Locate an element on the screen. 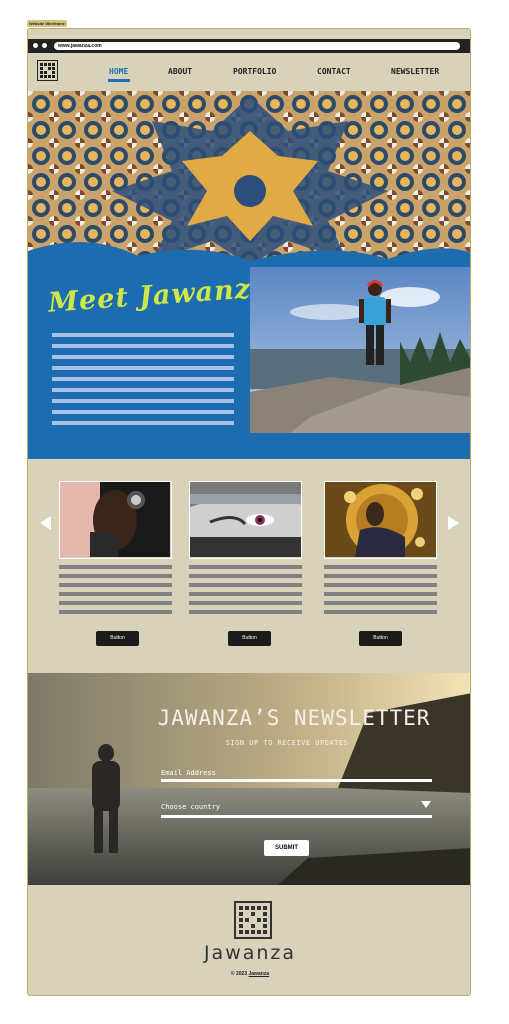 The image size is (509, 1024). country-select is located at coordinates (296, 816).